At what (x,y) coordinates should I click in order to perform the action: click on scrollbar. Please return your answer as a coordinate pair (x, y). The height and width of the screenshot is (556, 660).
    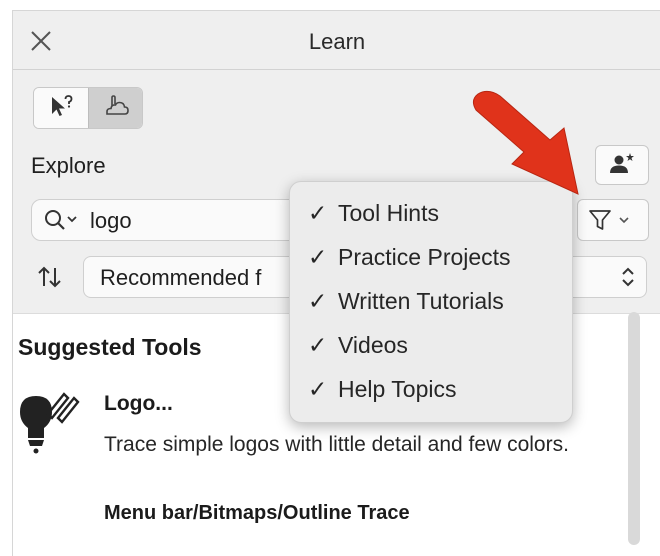
    Looking at the image, I should click on (634, 428).